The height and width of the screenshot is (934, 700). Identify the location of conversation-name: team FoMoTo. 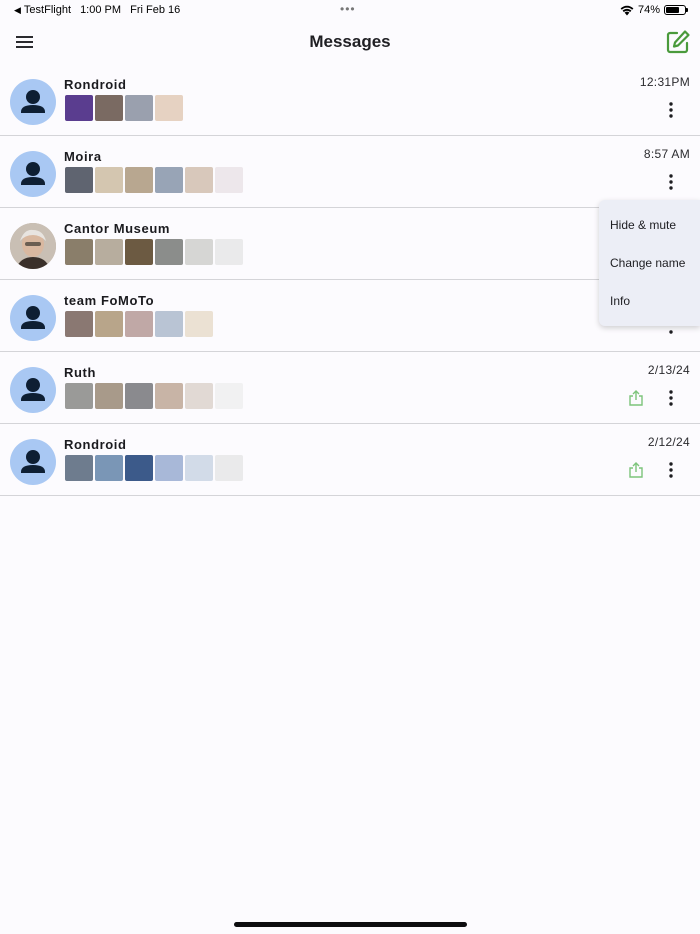
(109, 300).